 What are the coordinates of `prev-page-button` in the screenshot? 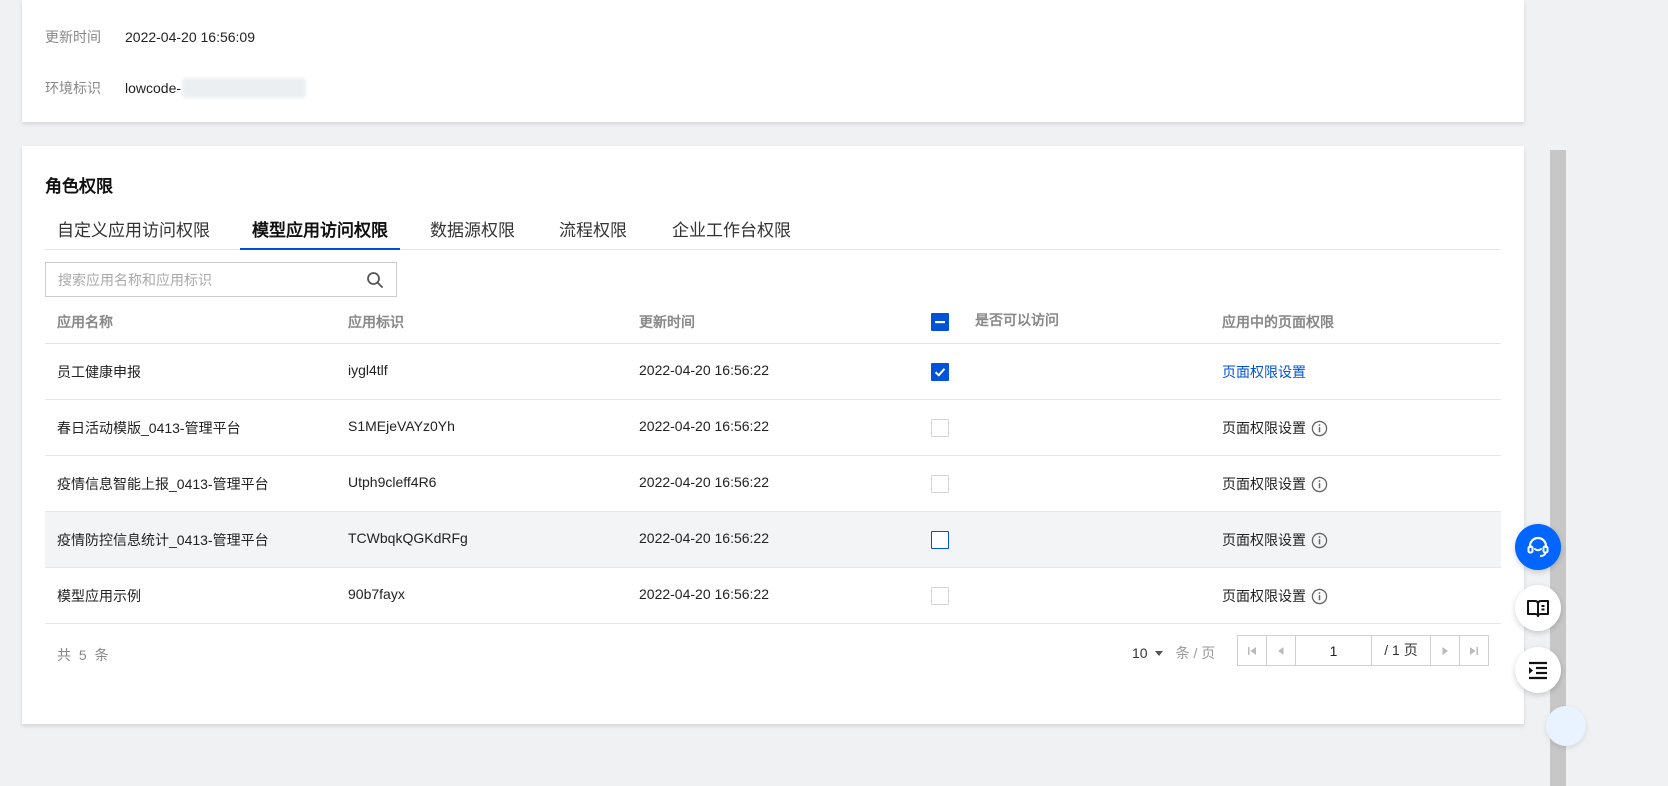 It's located at (1281, 650).